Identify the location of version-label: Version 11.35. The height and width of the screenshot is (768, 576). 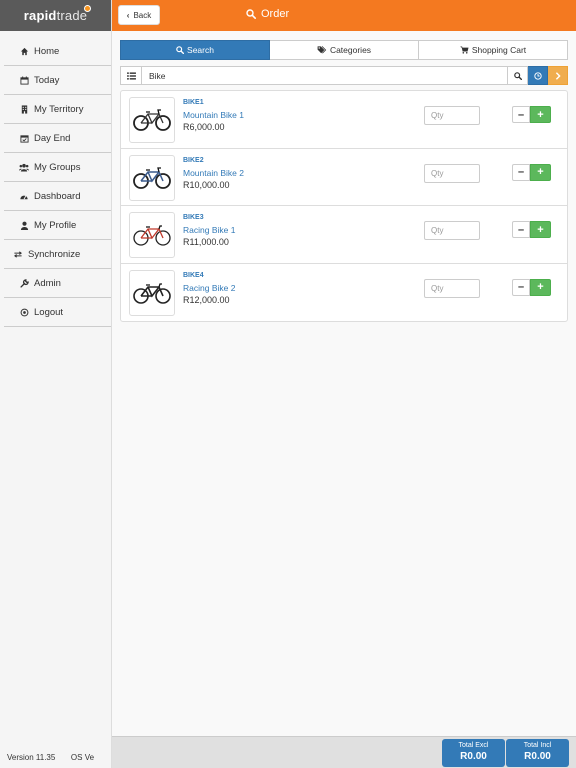
(31, 757).